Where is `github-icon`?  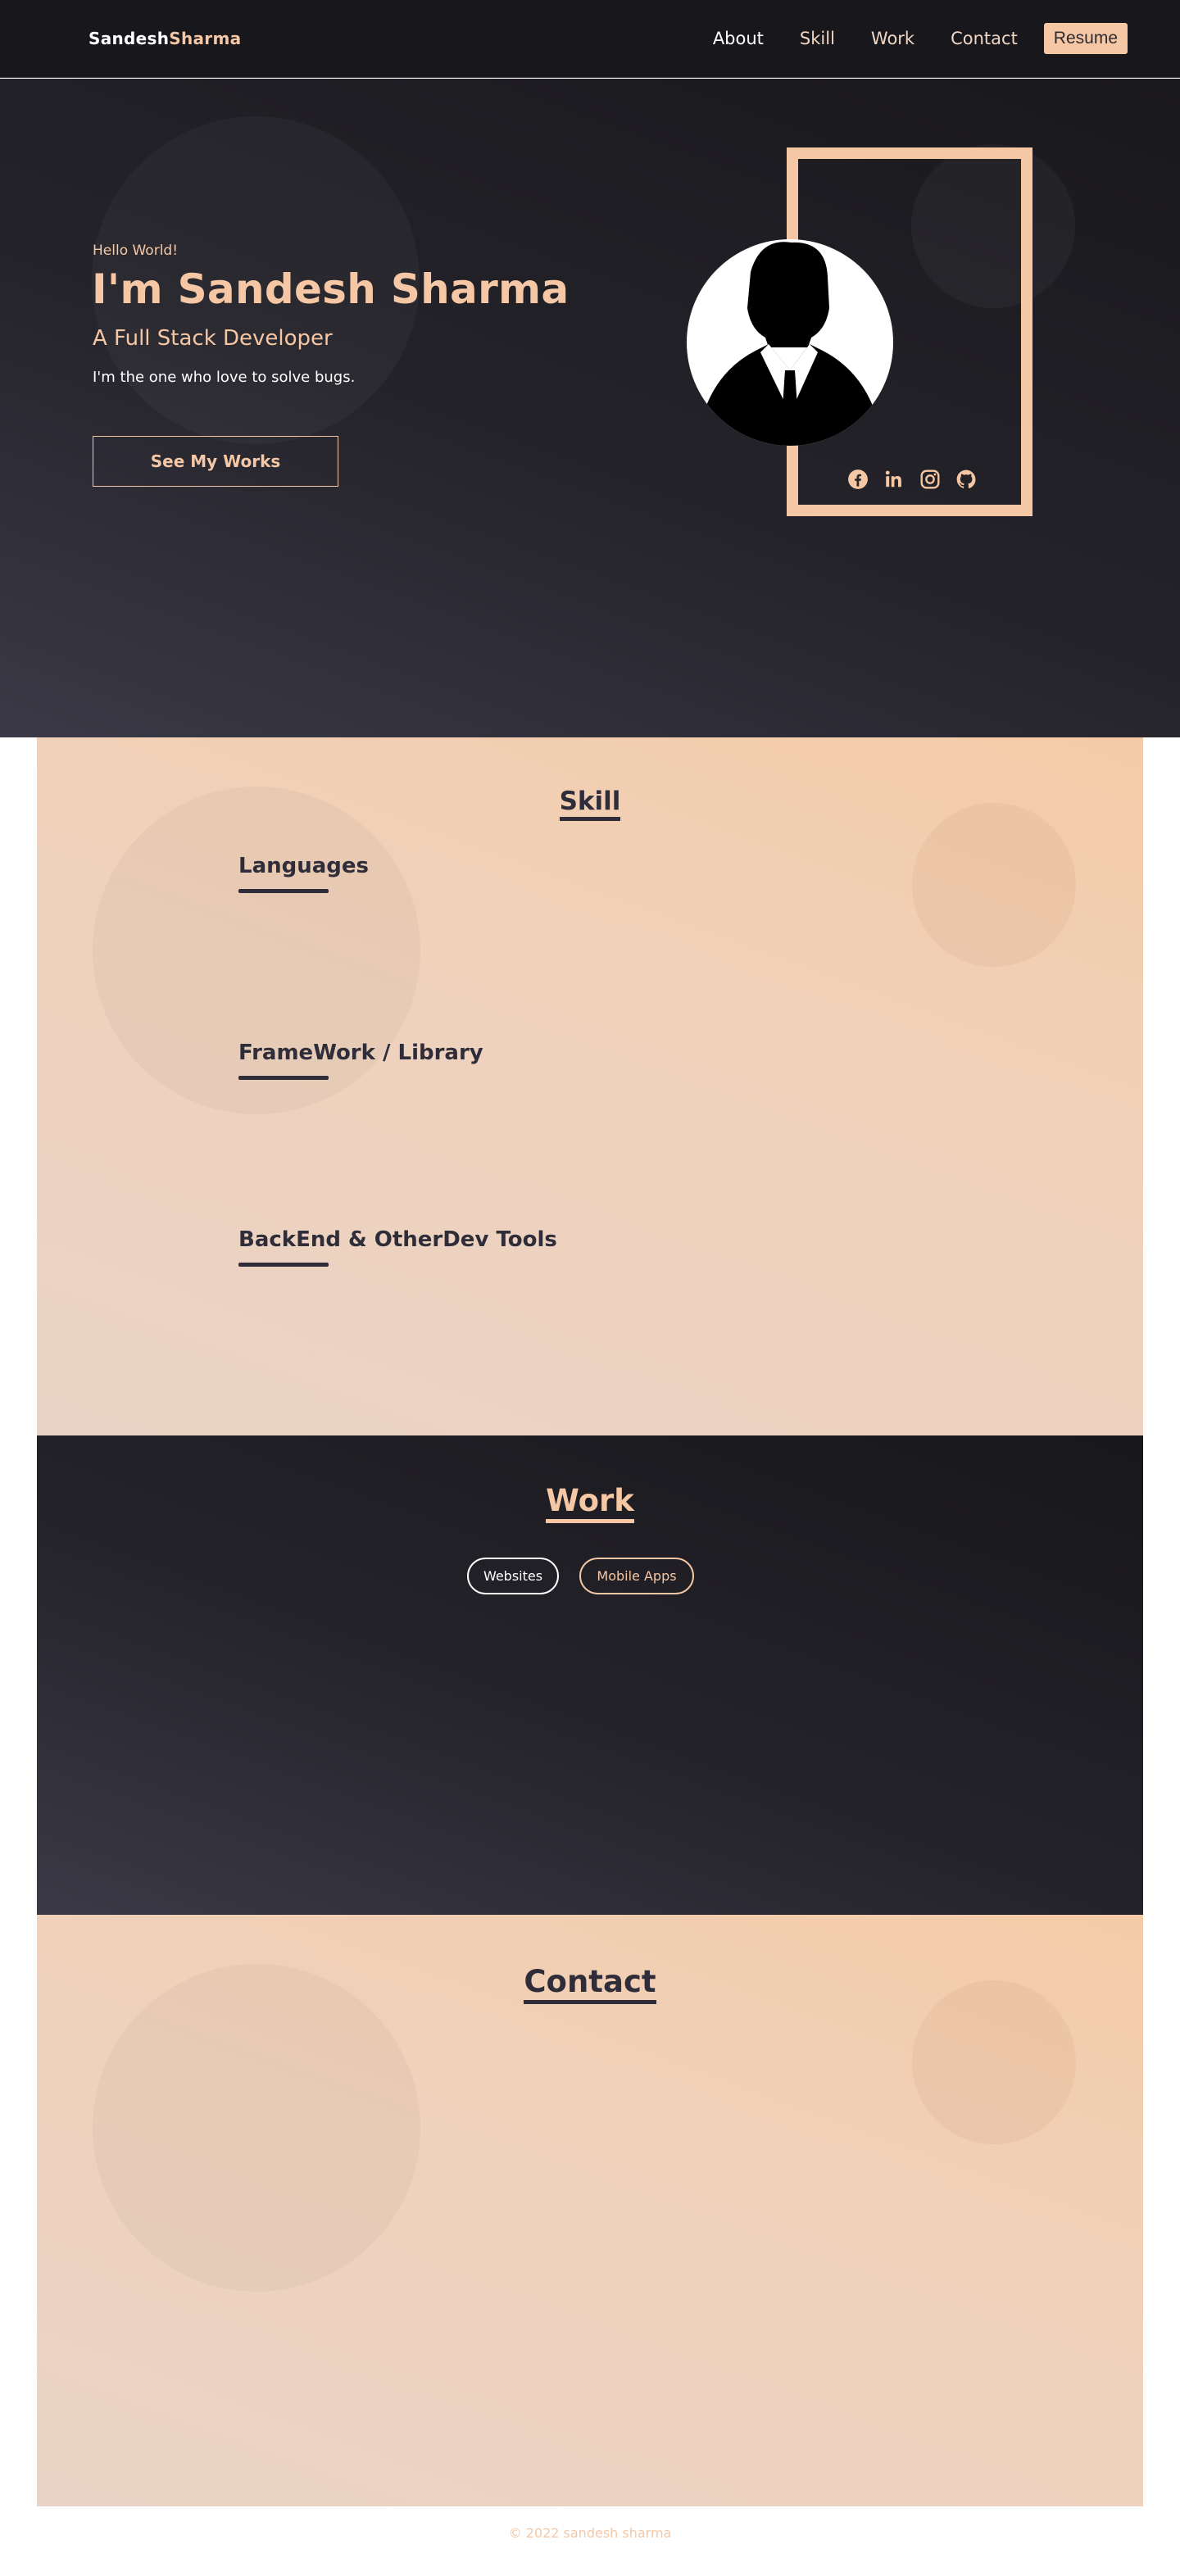
github-icon is located at coordinates (966, 479).